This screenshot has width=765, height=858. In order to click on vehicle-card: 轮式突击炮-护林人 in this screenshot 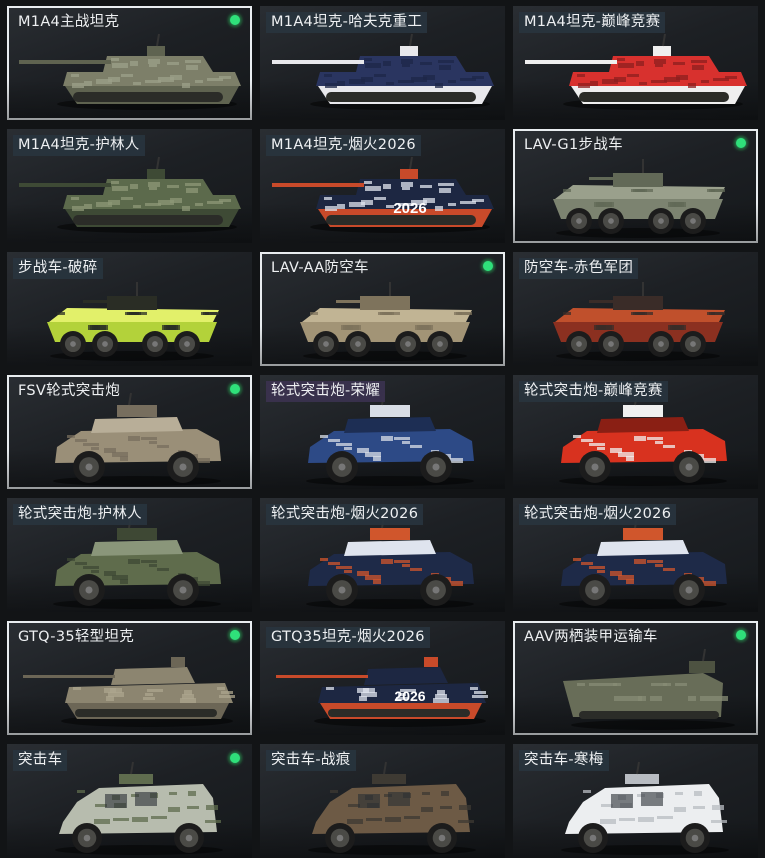, I will do `click(129, 555)`.